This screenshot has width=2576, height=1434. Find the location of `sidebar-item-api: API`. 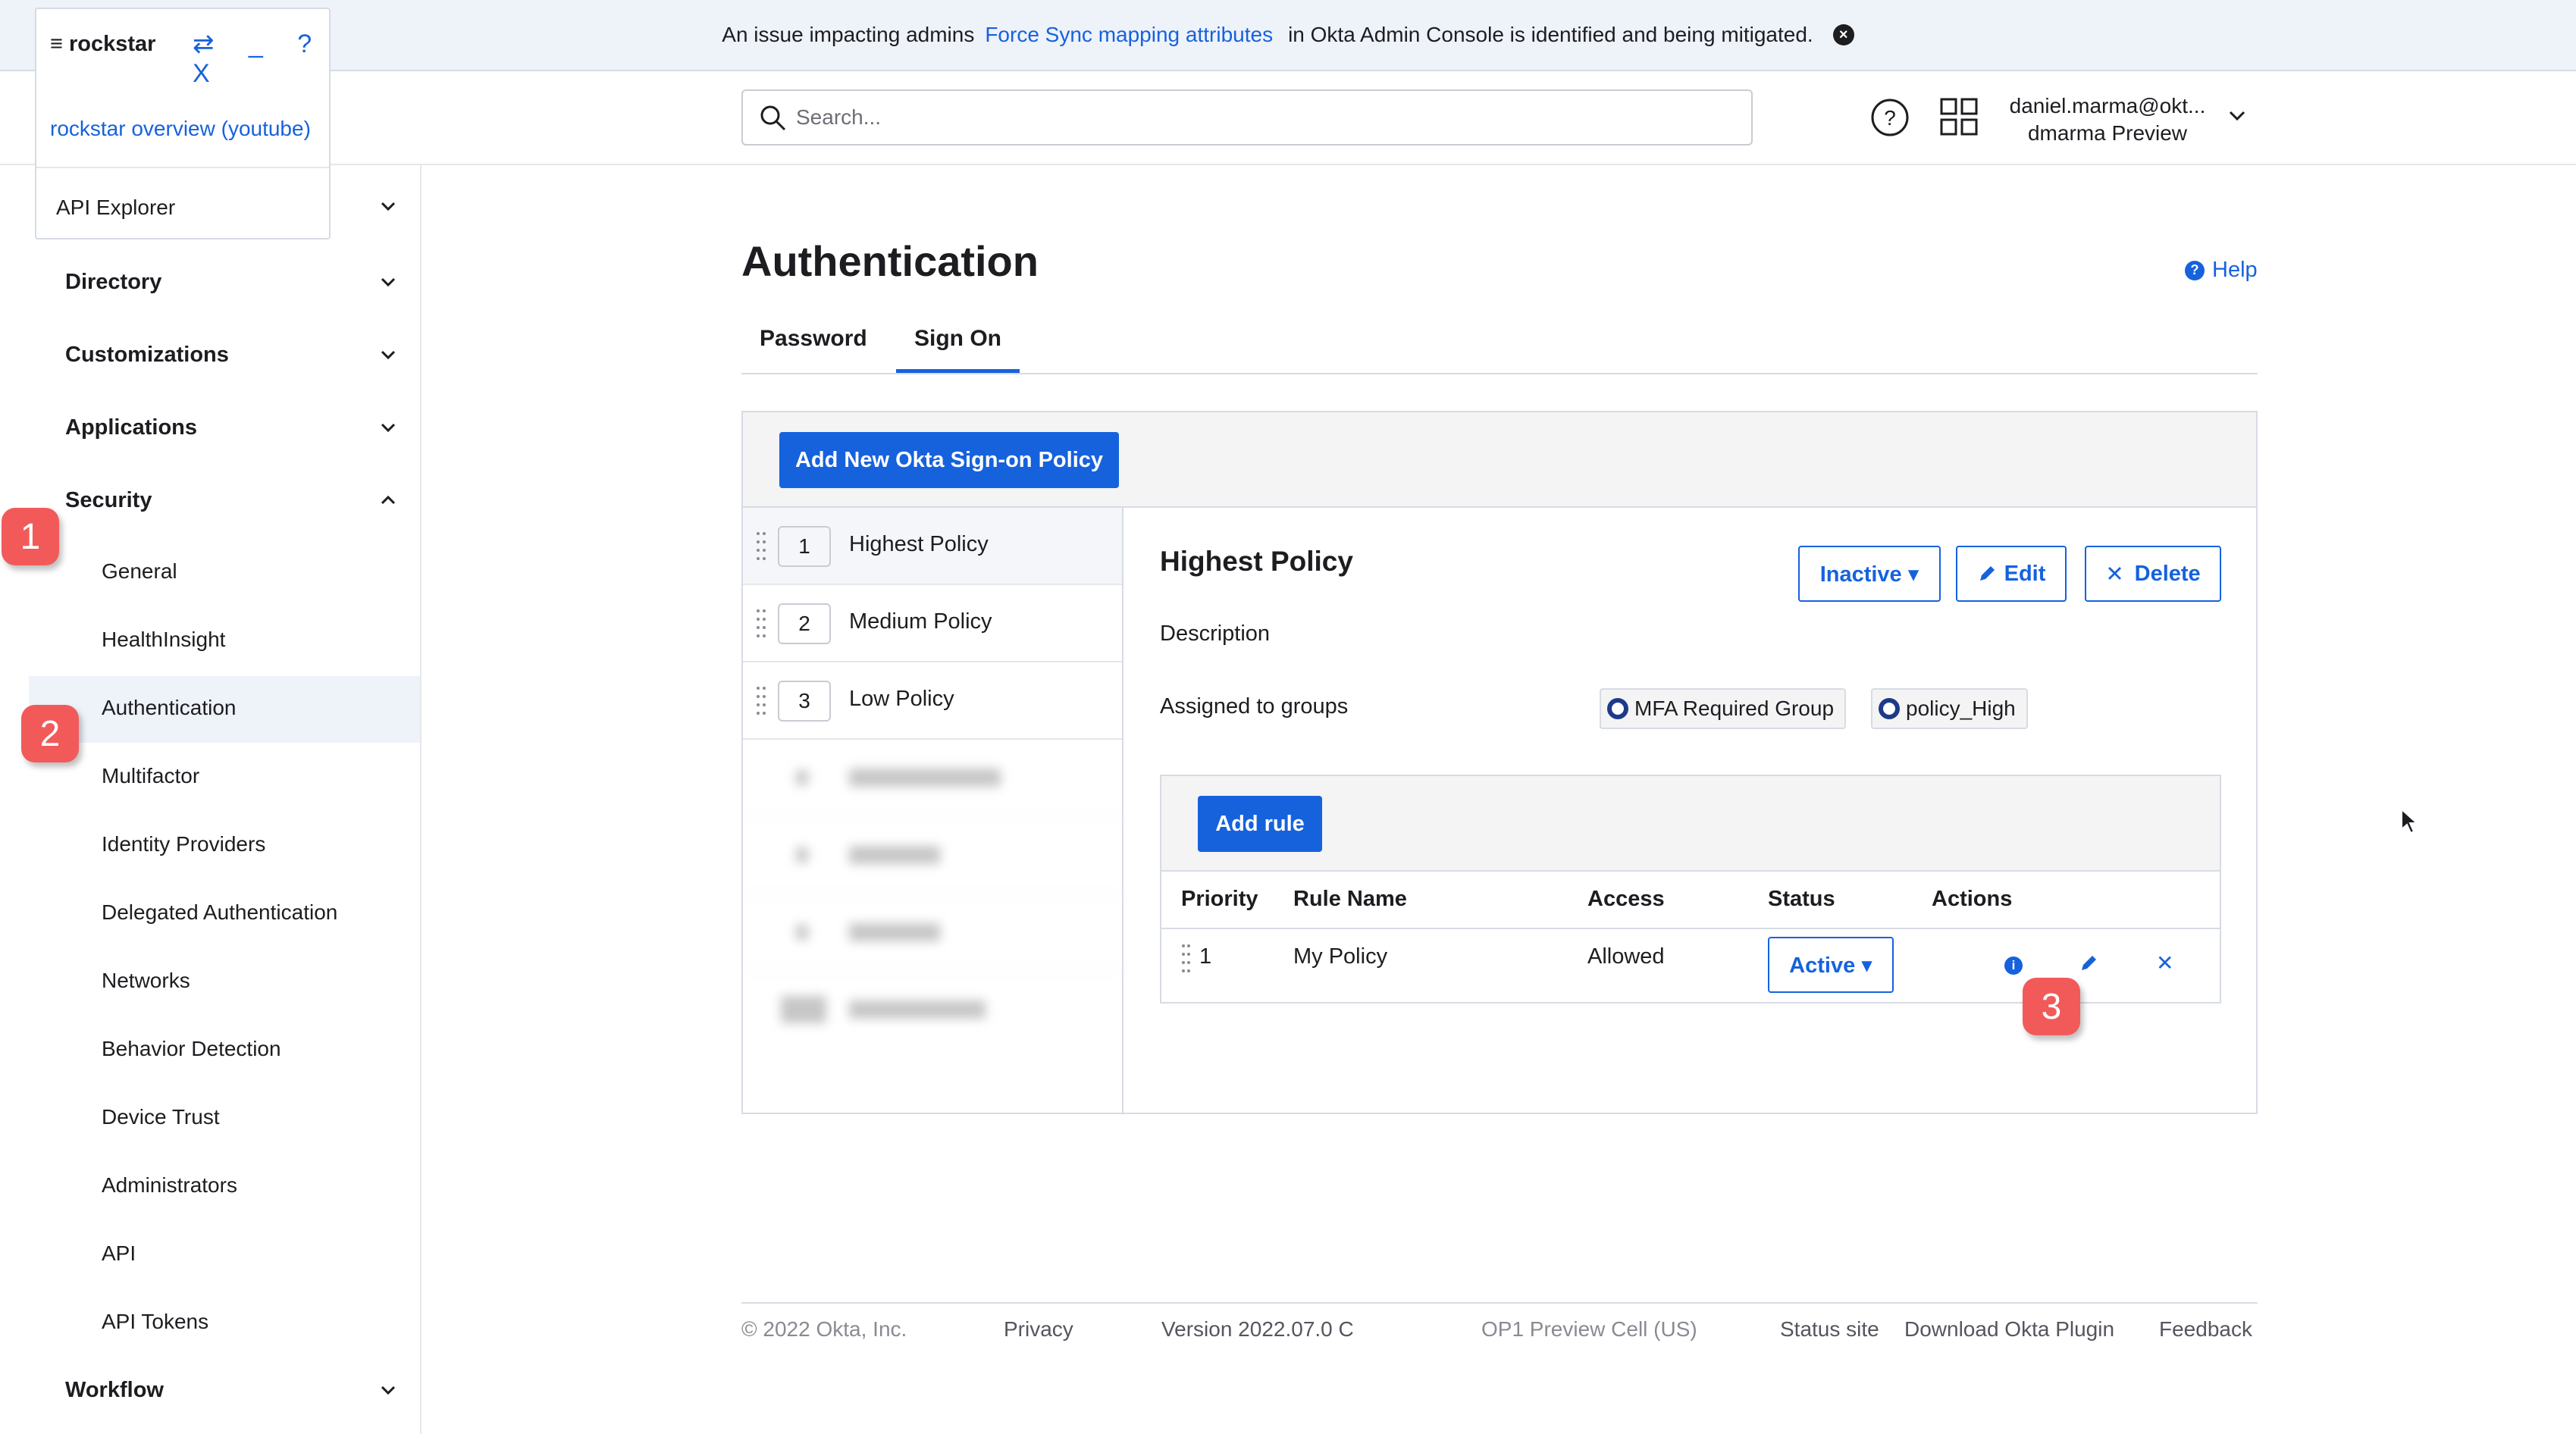

sidebar-item-api: API is located at coordinates (253, 1253).